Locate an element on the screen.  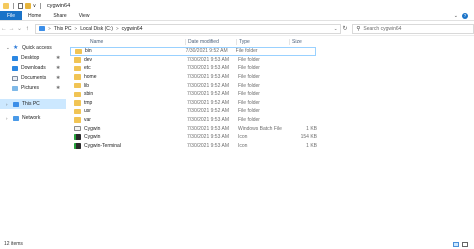
file-row-bin: bin 7/30/2021 9:52 AM File folder is located at coordinates (193, 51).